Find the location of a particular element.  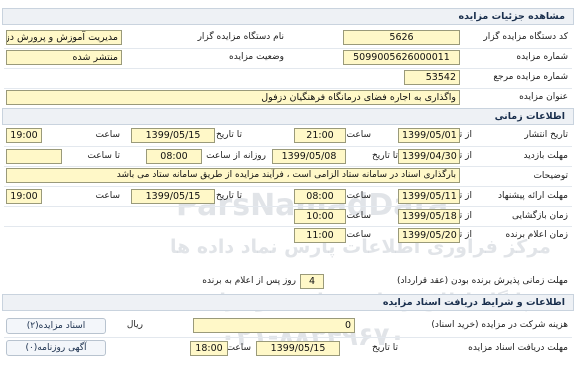

winner-time-label: ساعت is located at coordinates (359, 235).